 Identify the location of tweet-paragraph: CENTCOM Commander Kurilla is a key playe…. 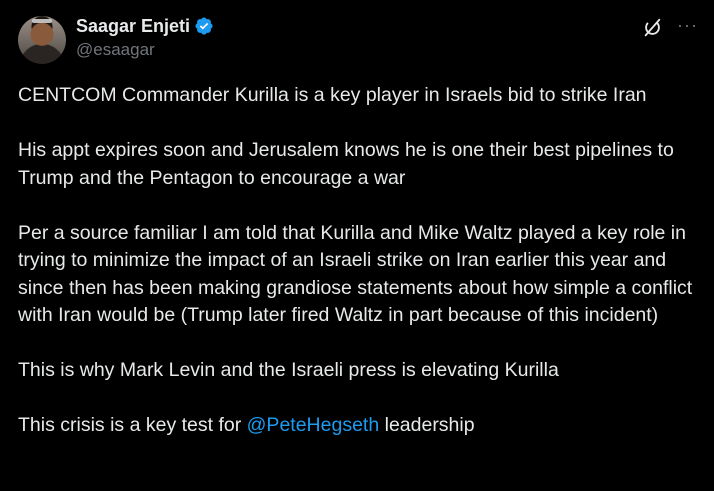
(332, 95).